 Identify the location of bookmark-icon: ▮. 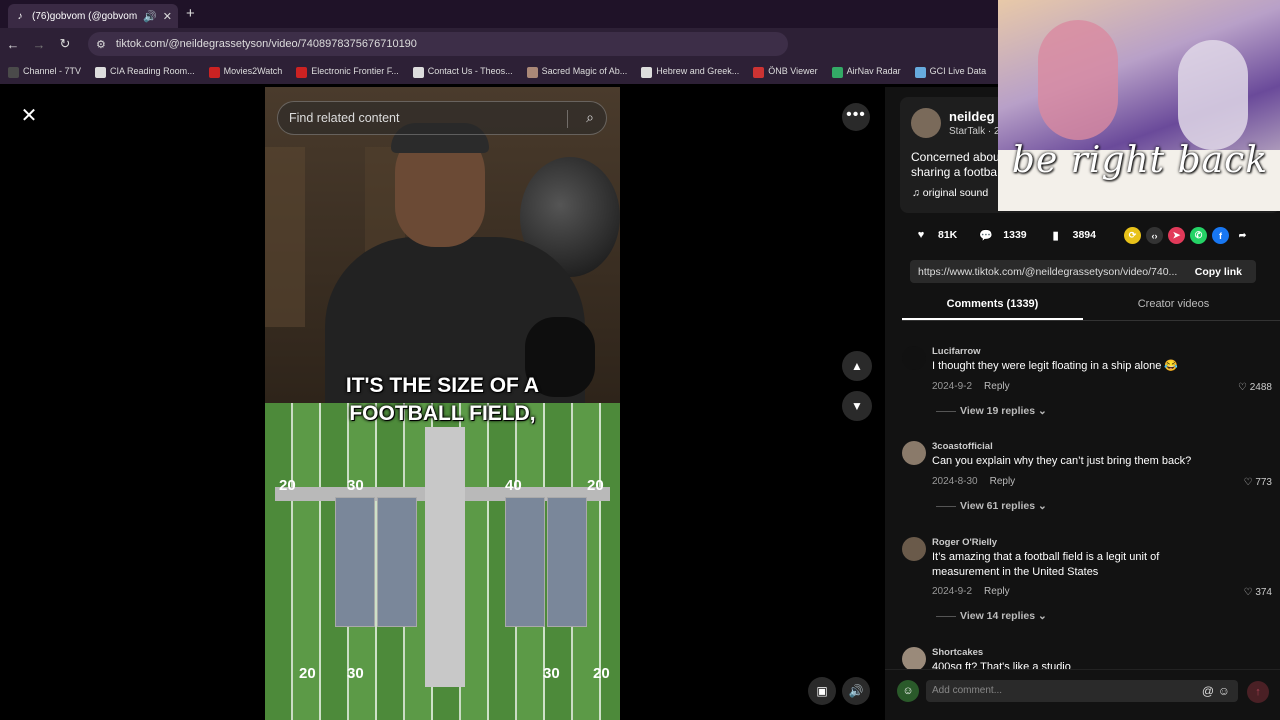
(1056, 235).